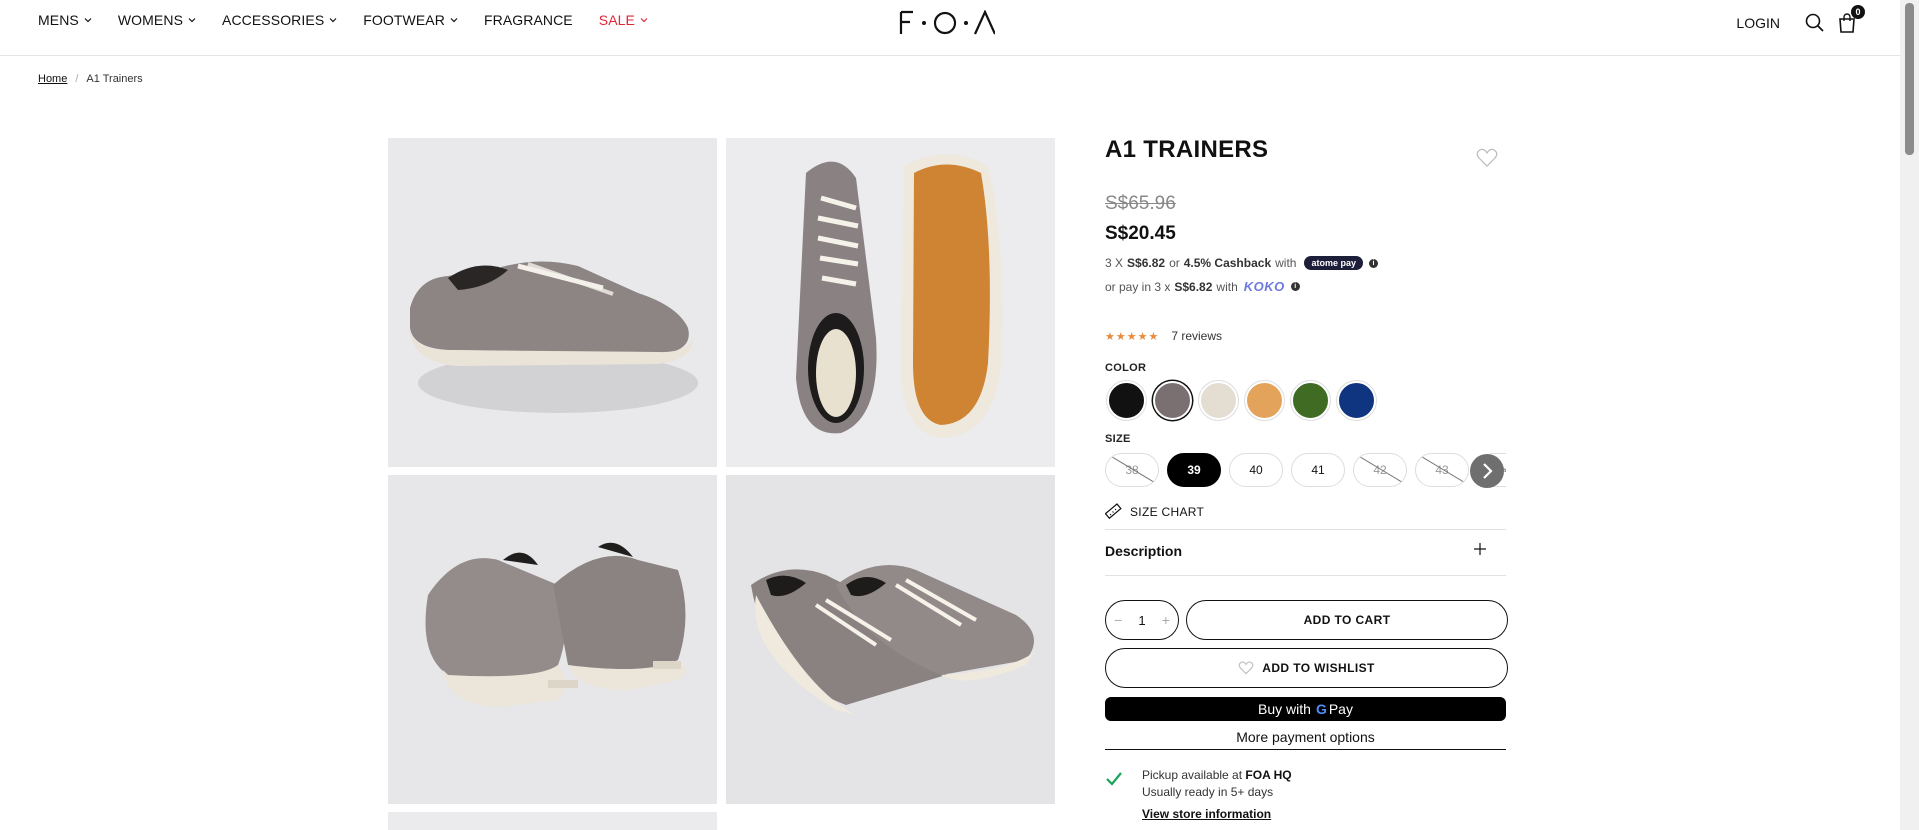 Image resolution: width=1919 pixels, height=830 pixels. I want to click on nav-fragrance: FRAGRANCE, so click(528, 20).